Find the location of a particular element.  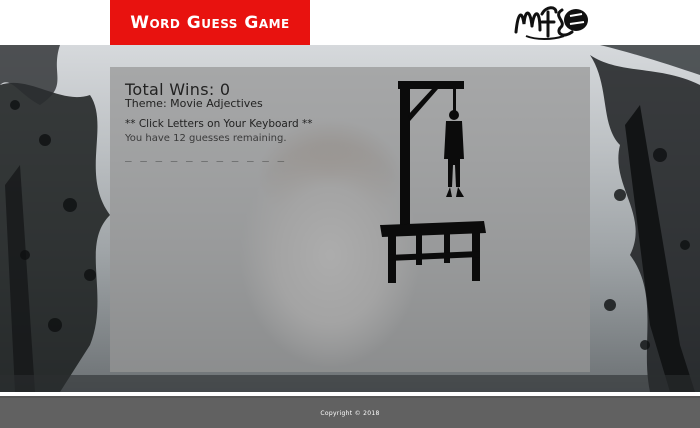

copyright-text: Copyright © 2018 is located at coordinates (350, 413).